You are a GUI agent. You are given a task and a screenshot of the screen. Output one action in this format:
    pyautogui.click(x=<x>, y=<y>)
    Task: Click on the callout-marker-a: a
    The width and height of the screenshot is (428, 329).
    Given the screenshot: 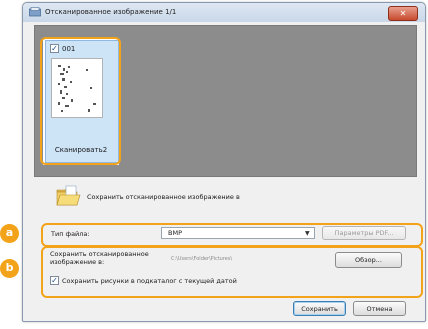 What is the action you would take?
    pyautogui.click(x=9, y=233)
    